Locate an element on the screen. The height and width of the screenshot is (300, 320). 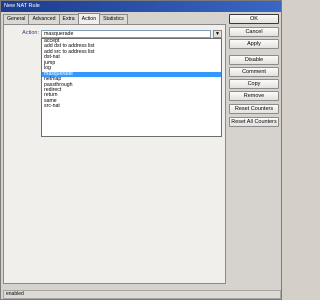
action-label: Action: is located at coordinates (30, 33).